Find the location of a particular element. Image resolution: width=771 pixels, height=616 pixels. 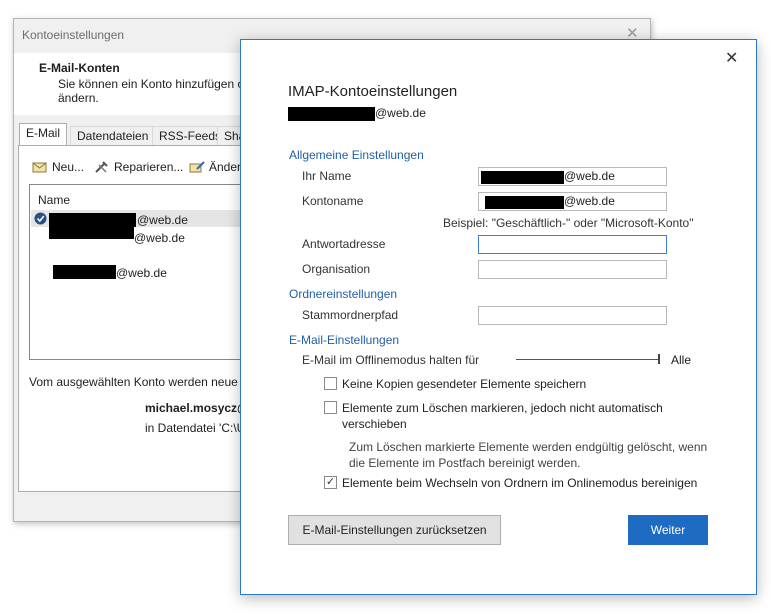

reply-address-label: Antwortadresse is located at coordinates (344, 244).